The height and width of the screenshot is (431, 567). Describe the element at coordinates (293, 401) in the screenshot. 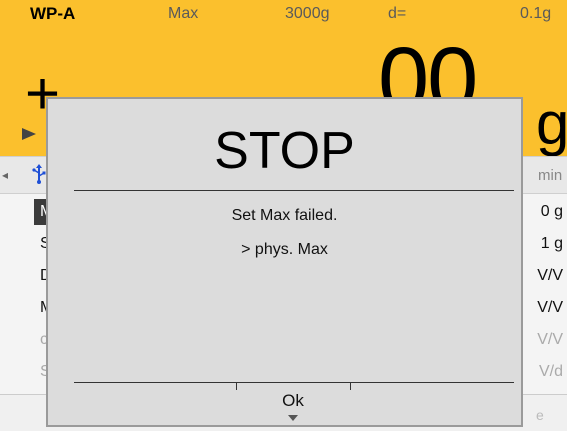

I see `ok-button: Ok` at that location.